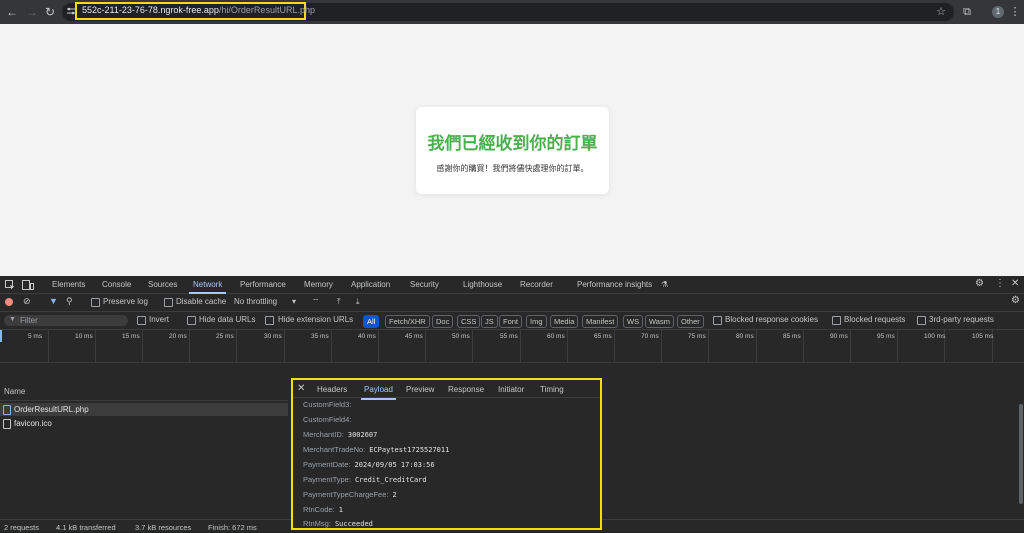 The image size is (1024, 533). Describe the element at coordinates (979, 283) in the screenshot. I see `settings-gear-icon: ⚙` at that location.